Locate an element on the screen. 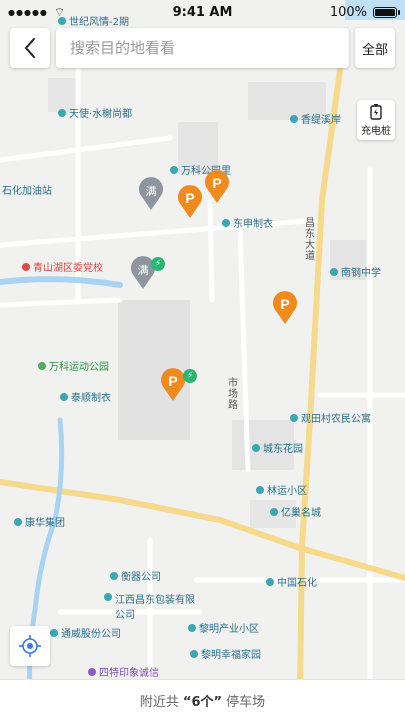 This screenshot has height=720, width=405. summary-prefix: 附近共 is located at coordinates (159, 702).